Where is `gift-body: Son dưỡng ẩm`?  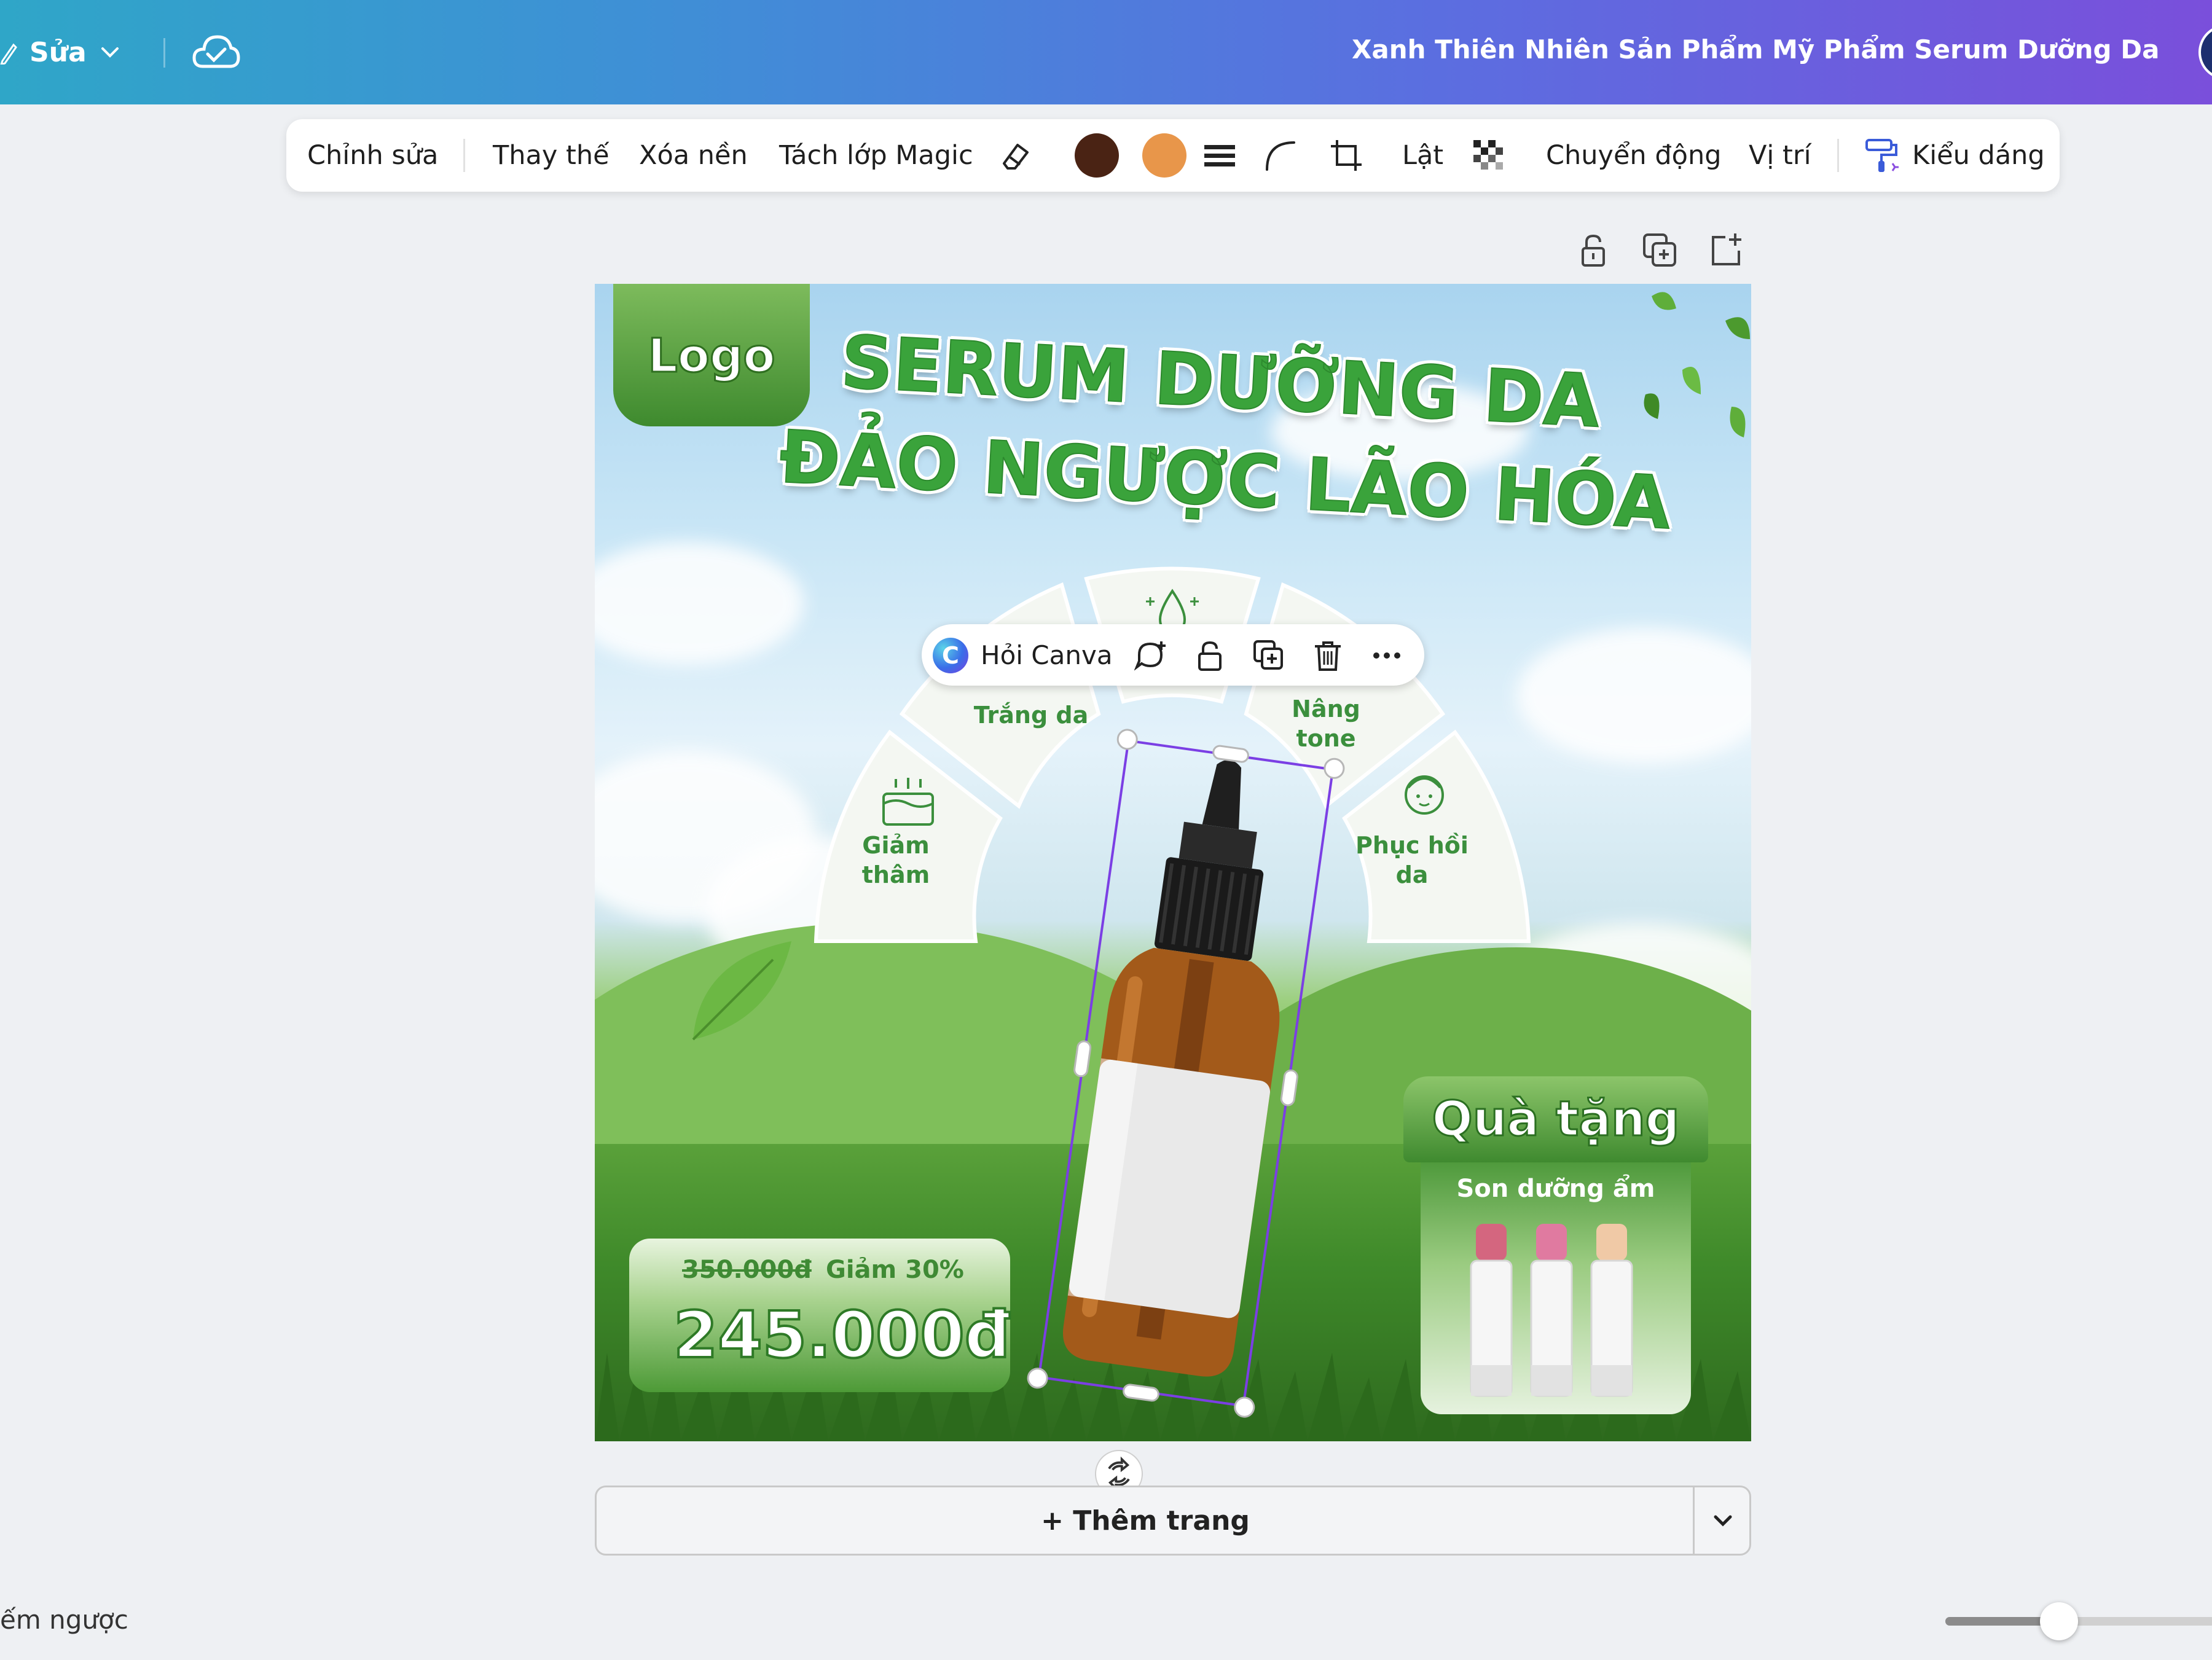
gift-body: Son dưỡng ẩm is located at coordinates (1556, 1288).